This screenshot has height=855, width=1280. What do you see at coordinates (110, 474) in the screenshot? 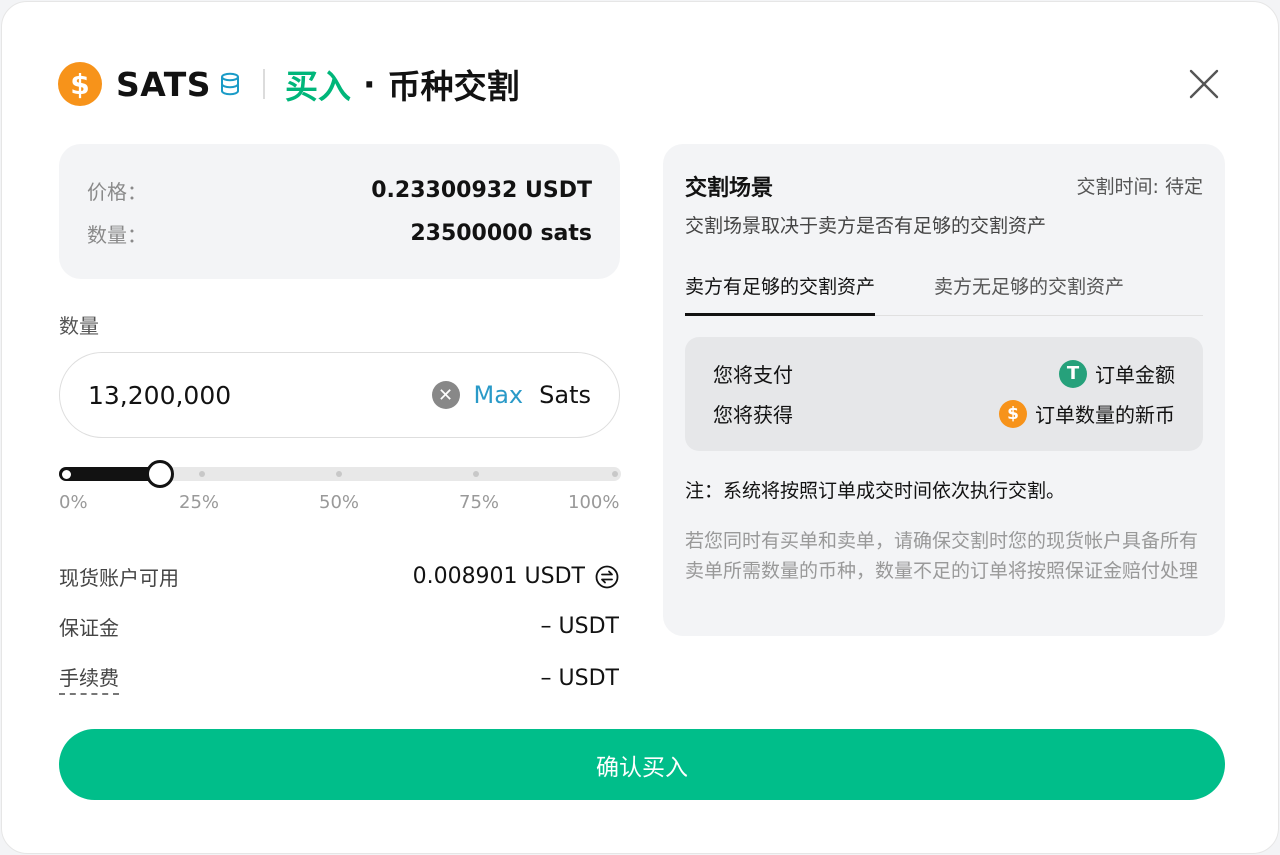
I see `slider-fill` at bounding box center [110, 474].